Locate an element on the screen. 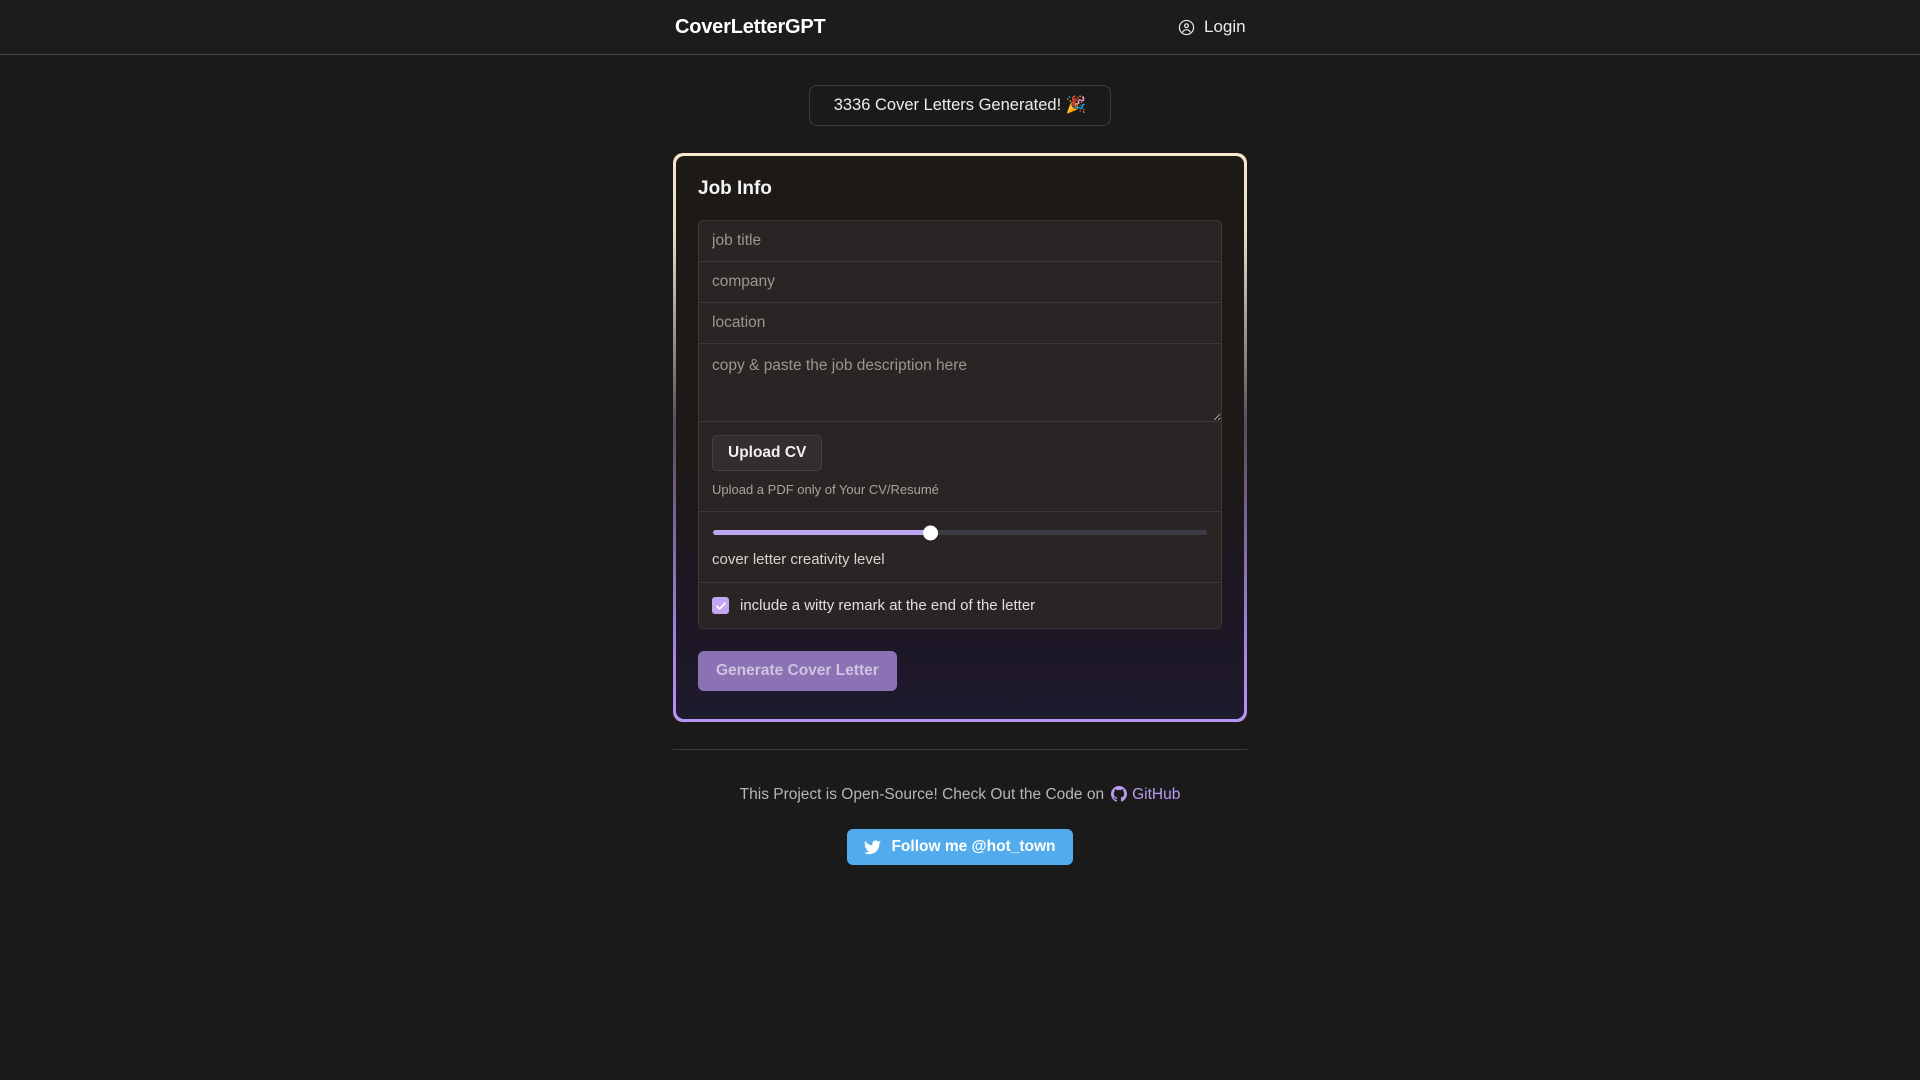  twitter-follow-button: Follow me @hot_town is located at coordinates (960, 847).